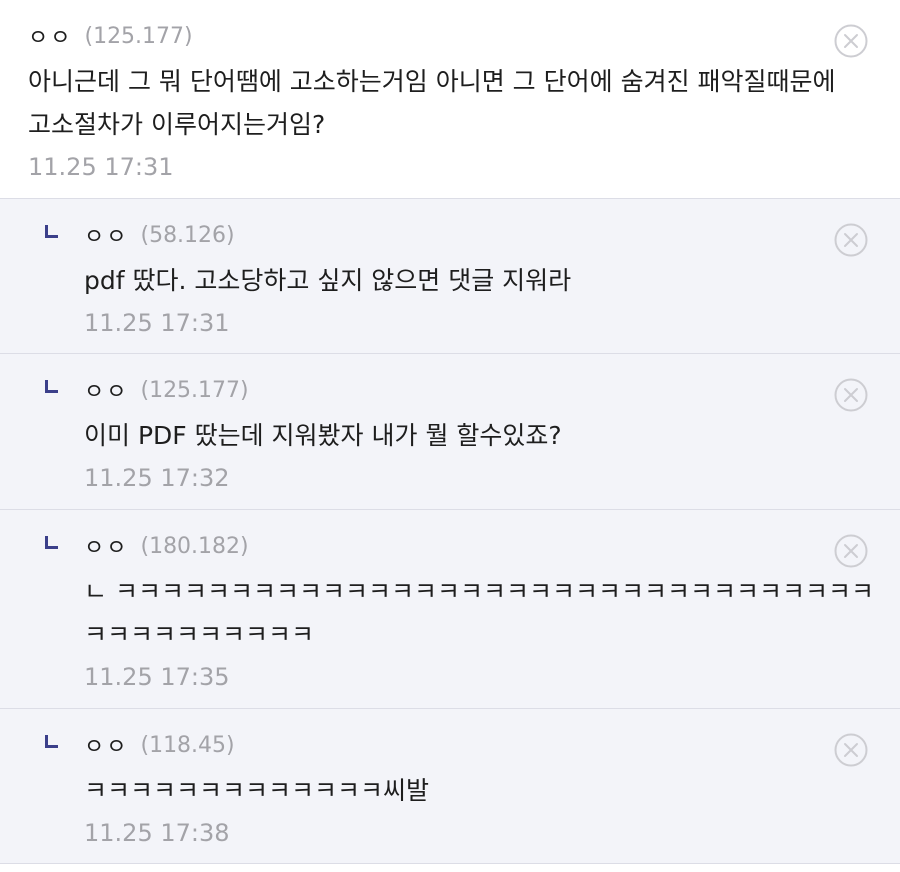 The image size is (900, 872). I want to click on comment-ip: (180.182), so click(194, 546).